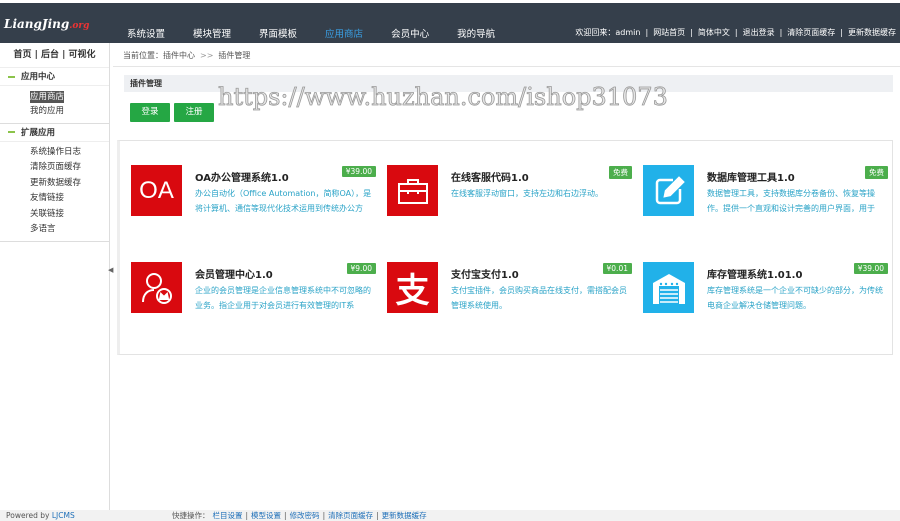  I want to click on link-language: 简体中文, so click(714, 32).